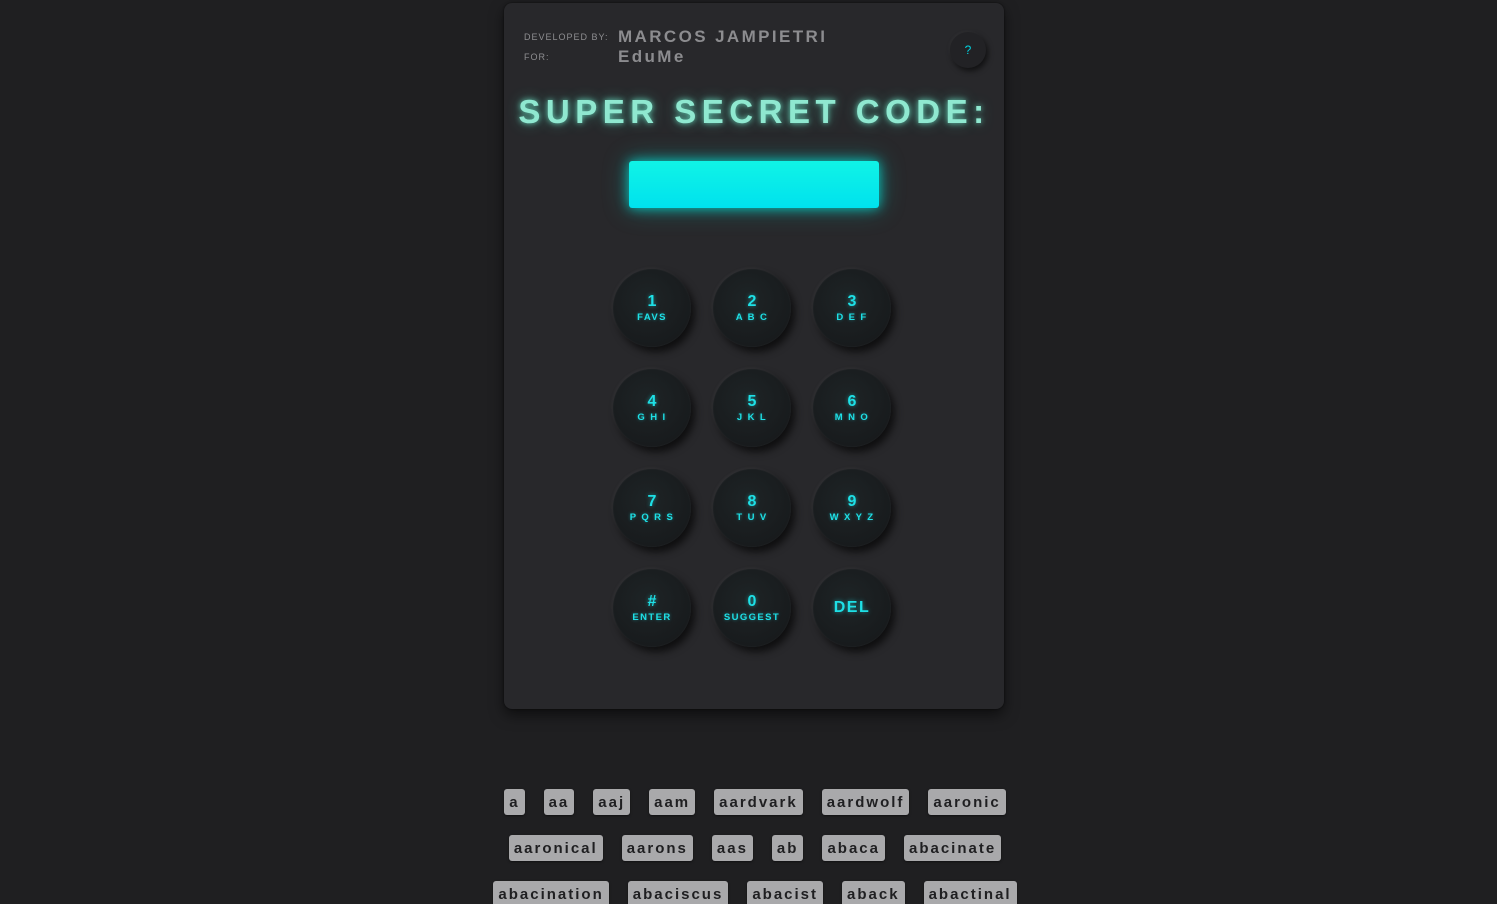  What do you see at coordinates (752, 401) in the screenshot?
I see `key-digit: 5` at bounding box center [752, 401].